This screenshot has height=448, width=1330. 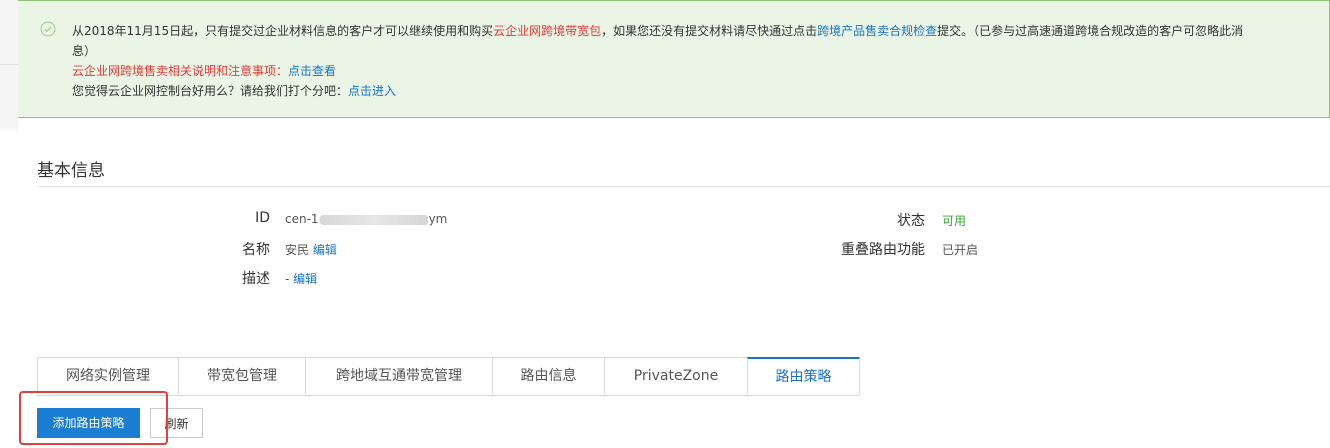 What do you see at coordinates (283, 31) in the screenshot?
I see `notice-text-intro: 从2018年11月15日起，只有提交过企业材料信息的客户才可以继续使用和购买` at bounding box center [283, 31].